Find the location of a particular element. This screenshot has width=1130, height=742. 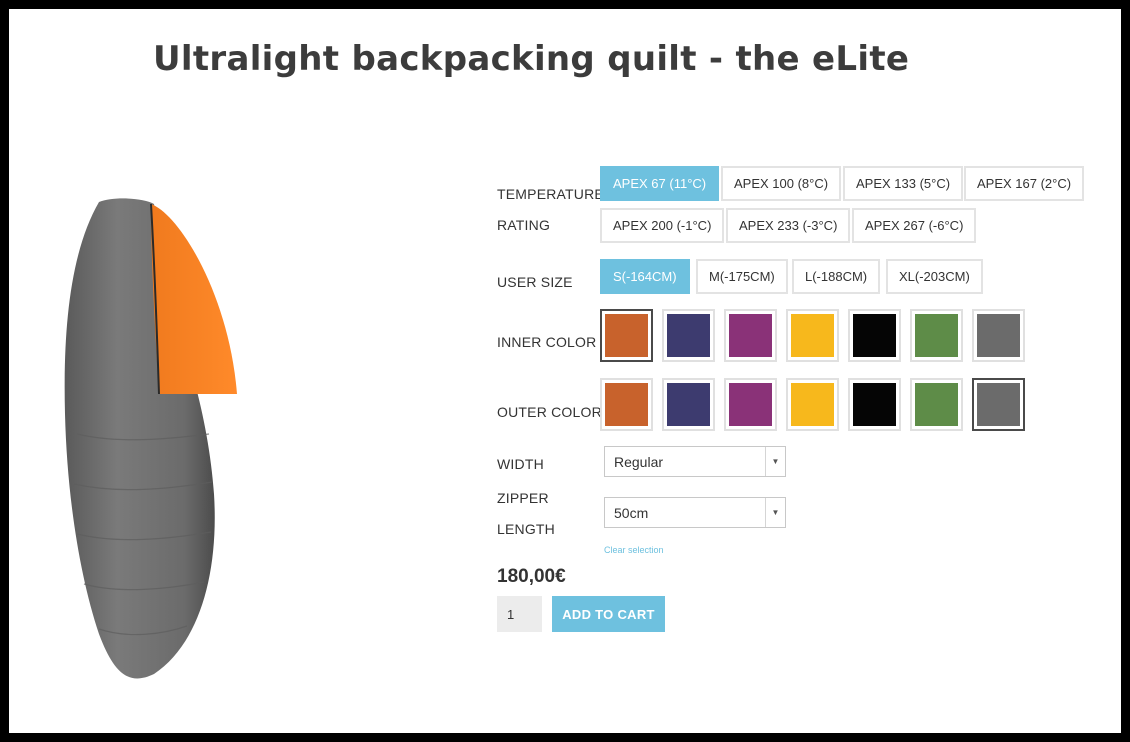

zipper-label-line2: LENGTH is located at coordinates (526, 529).